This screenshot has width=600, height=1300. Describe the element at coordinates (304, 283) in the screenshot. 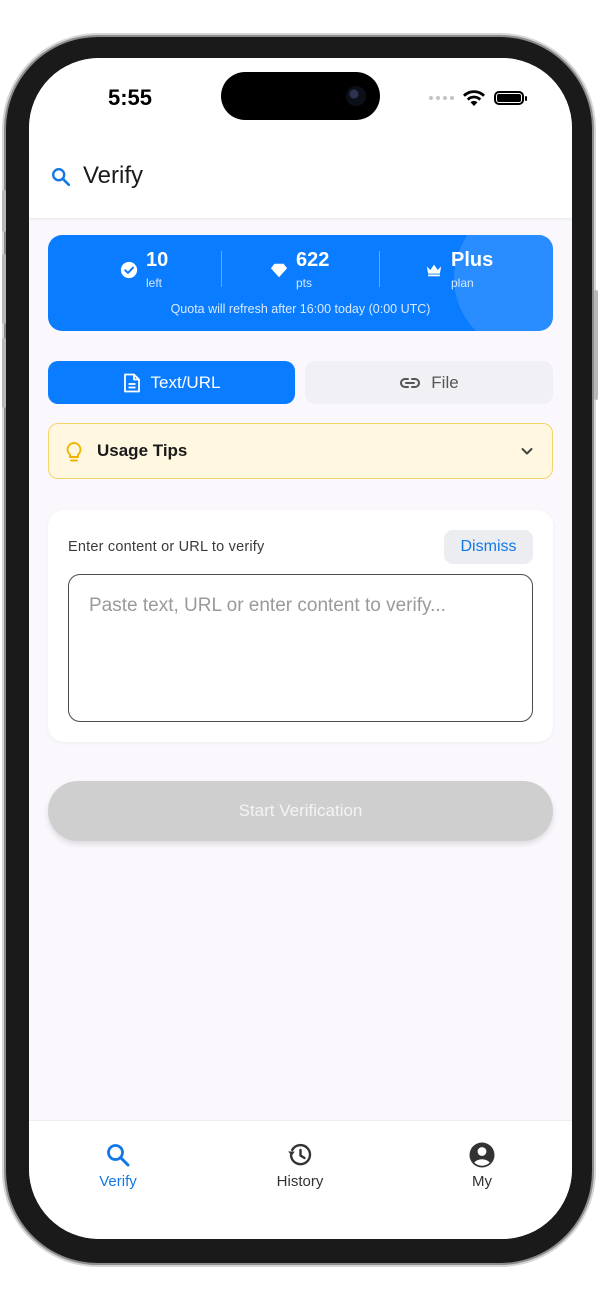

I see `points-label: pts` at that location.